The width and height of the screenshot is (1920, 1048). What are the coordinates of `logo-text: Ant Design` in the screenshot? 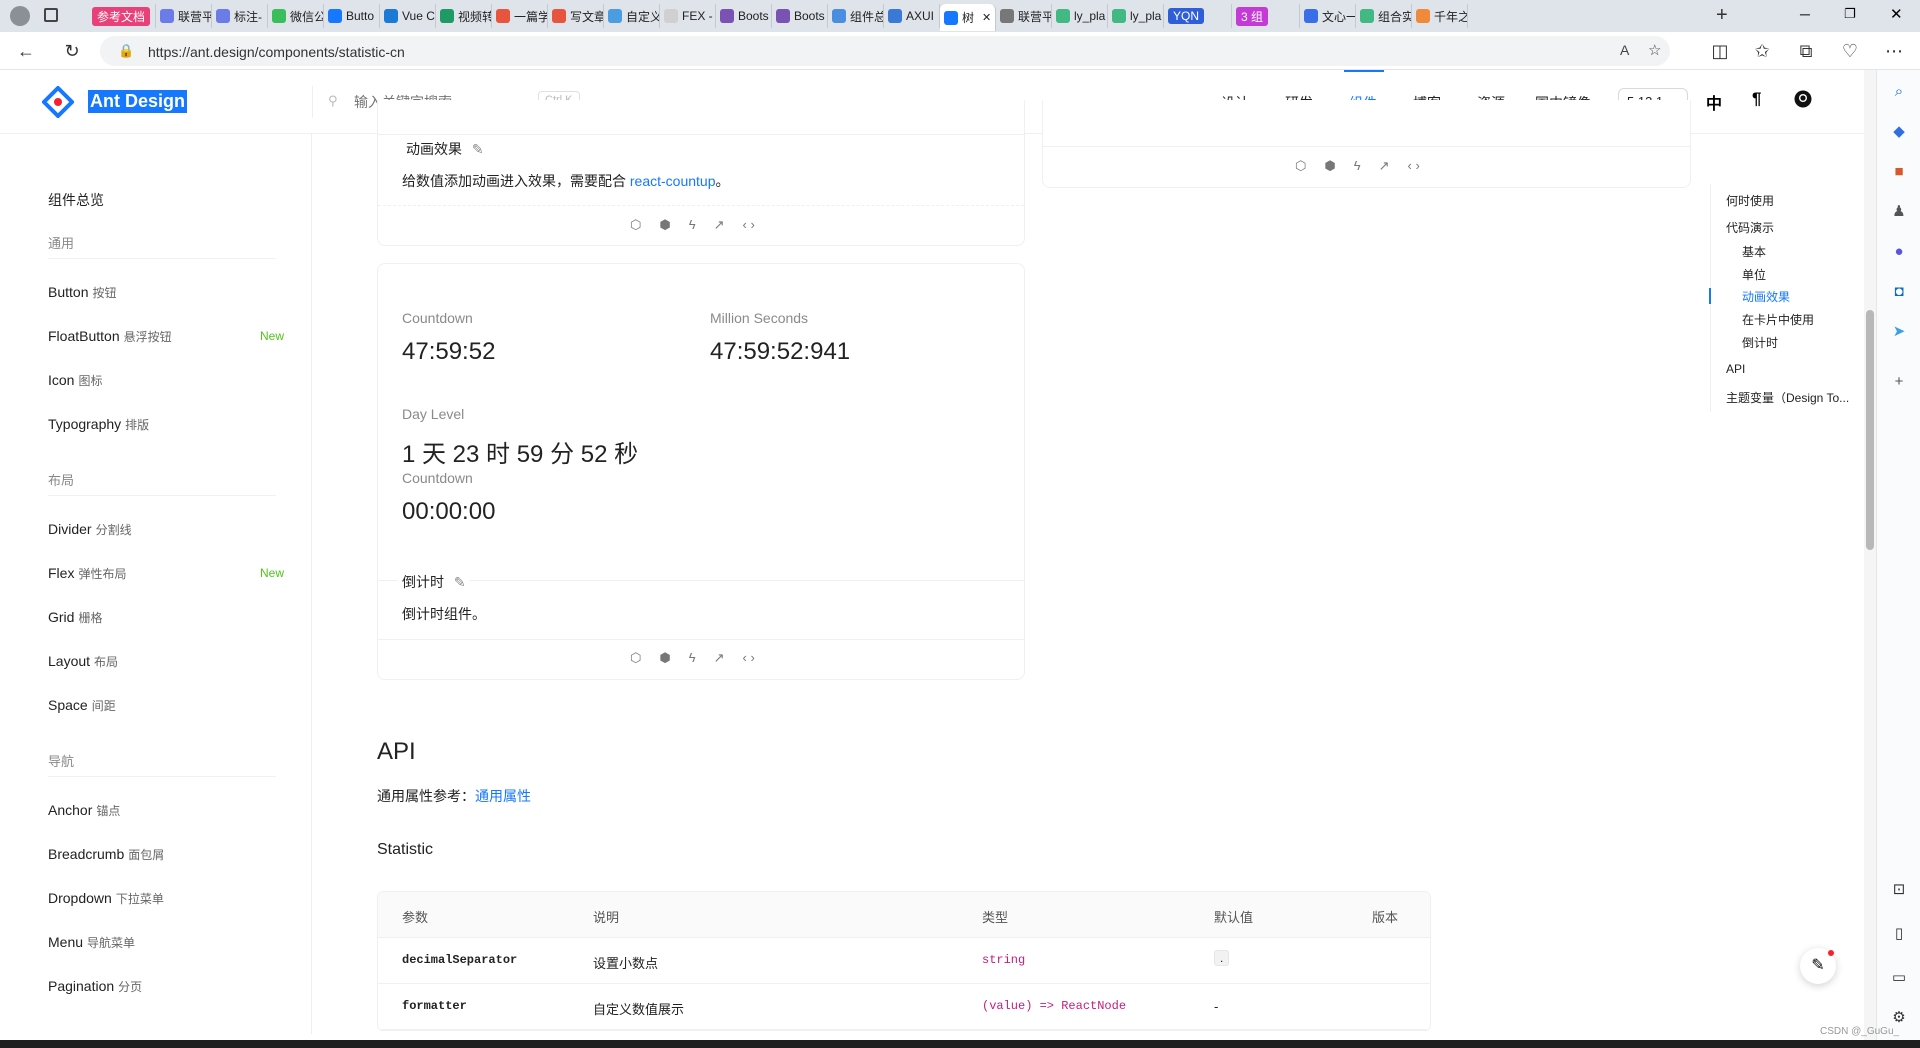 It's located at (138, 101).